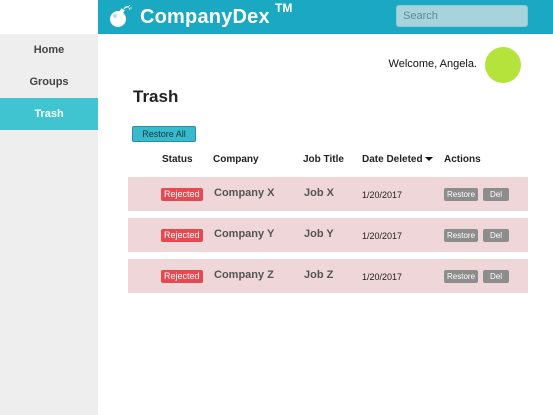 Image resolution: width=553 pixels, height=415 pixels. I want to click on sidebar-item-label: Groups, so click(49, 82).